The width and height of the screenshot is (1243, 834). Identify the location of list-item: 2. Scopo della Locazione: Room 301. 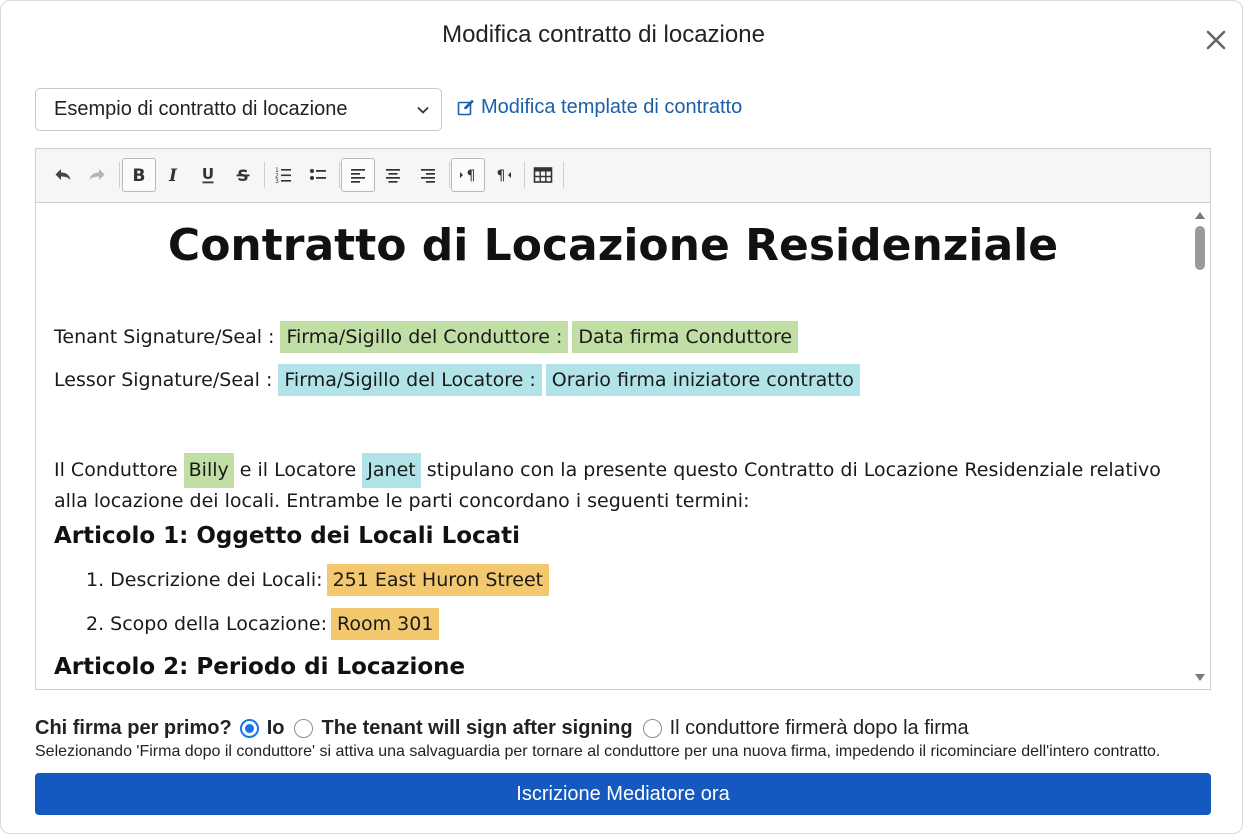
(263, 624).